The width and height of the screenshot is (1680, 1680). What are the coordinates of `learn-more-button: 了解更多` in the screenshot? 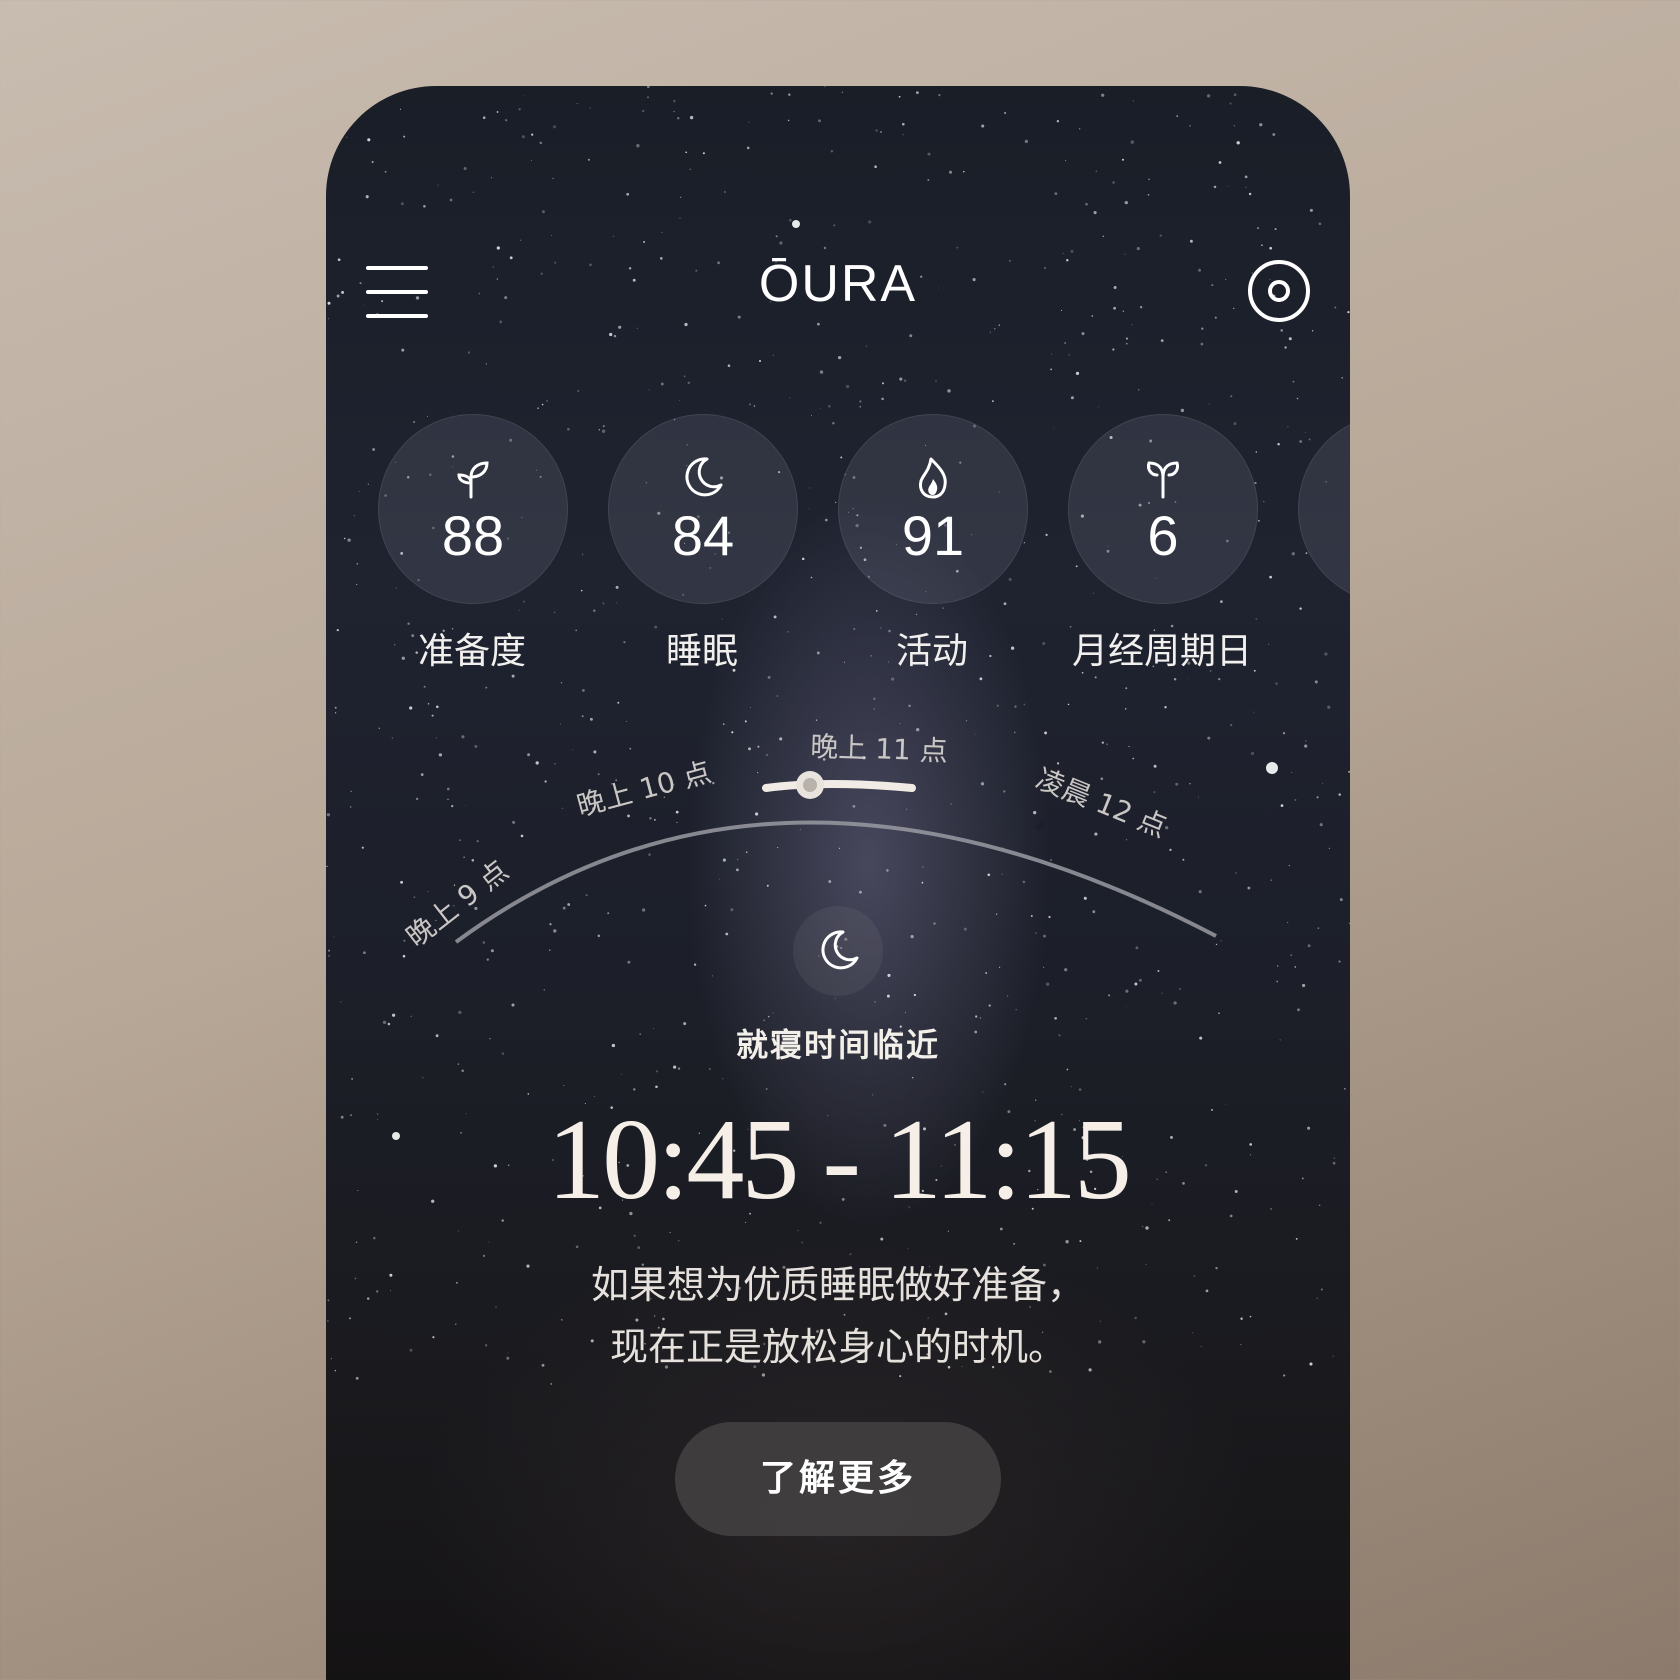 It's located at (838, 1479).